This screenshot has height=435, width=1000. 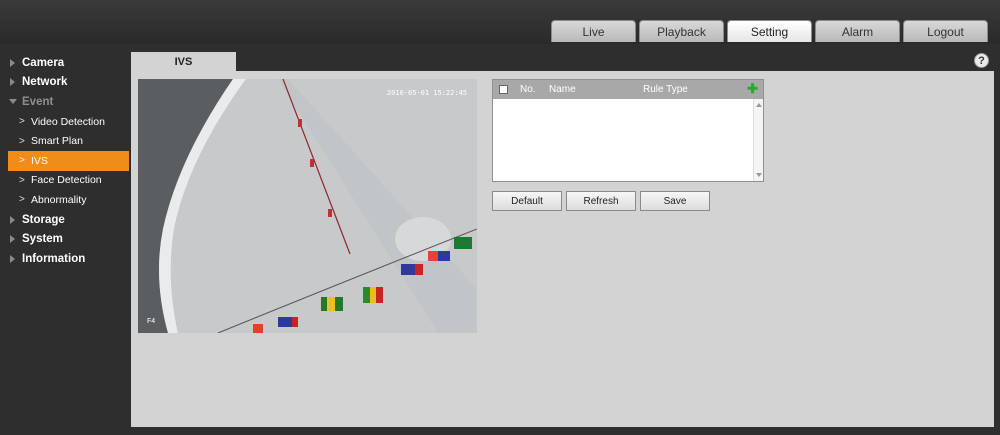 I want to click on help-icon: ?, so click(x=981, y=60).